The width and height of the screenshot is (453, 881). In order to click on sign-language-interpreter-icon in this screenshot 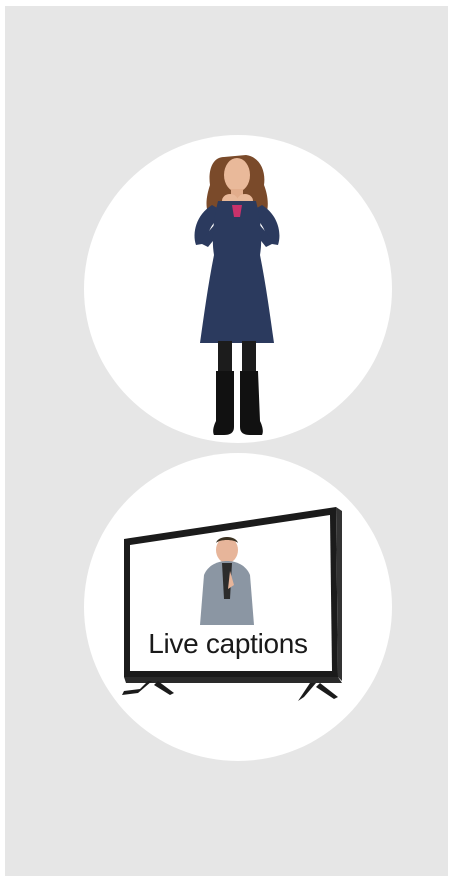, I will do `click(237, 295)`.